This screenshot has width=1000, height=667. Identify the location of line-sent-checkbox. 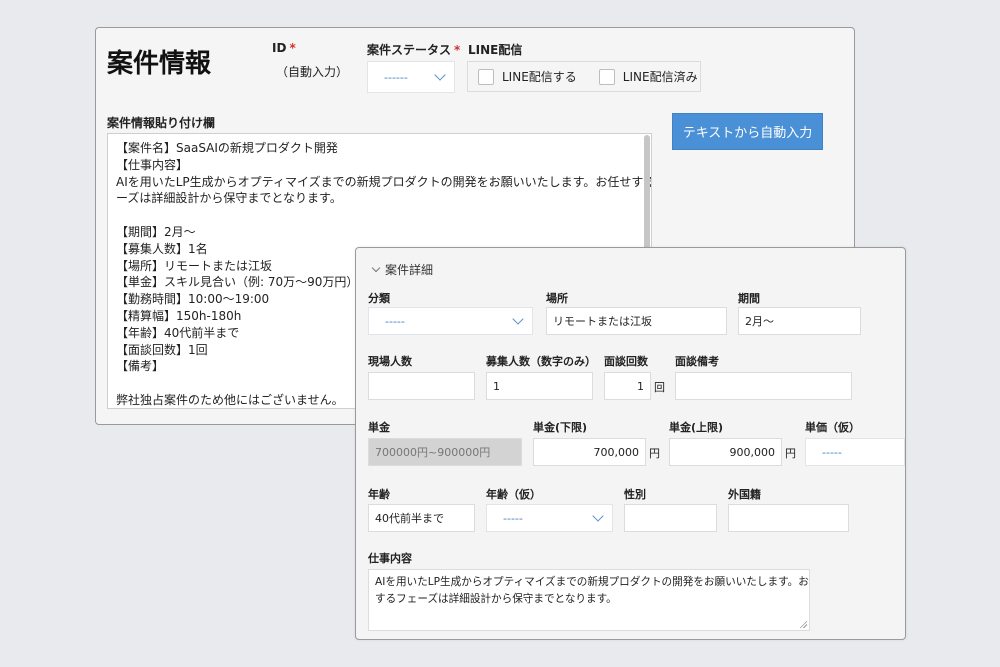
(606, 76).